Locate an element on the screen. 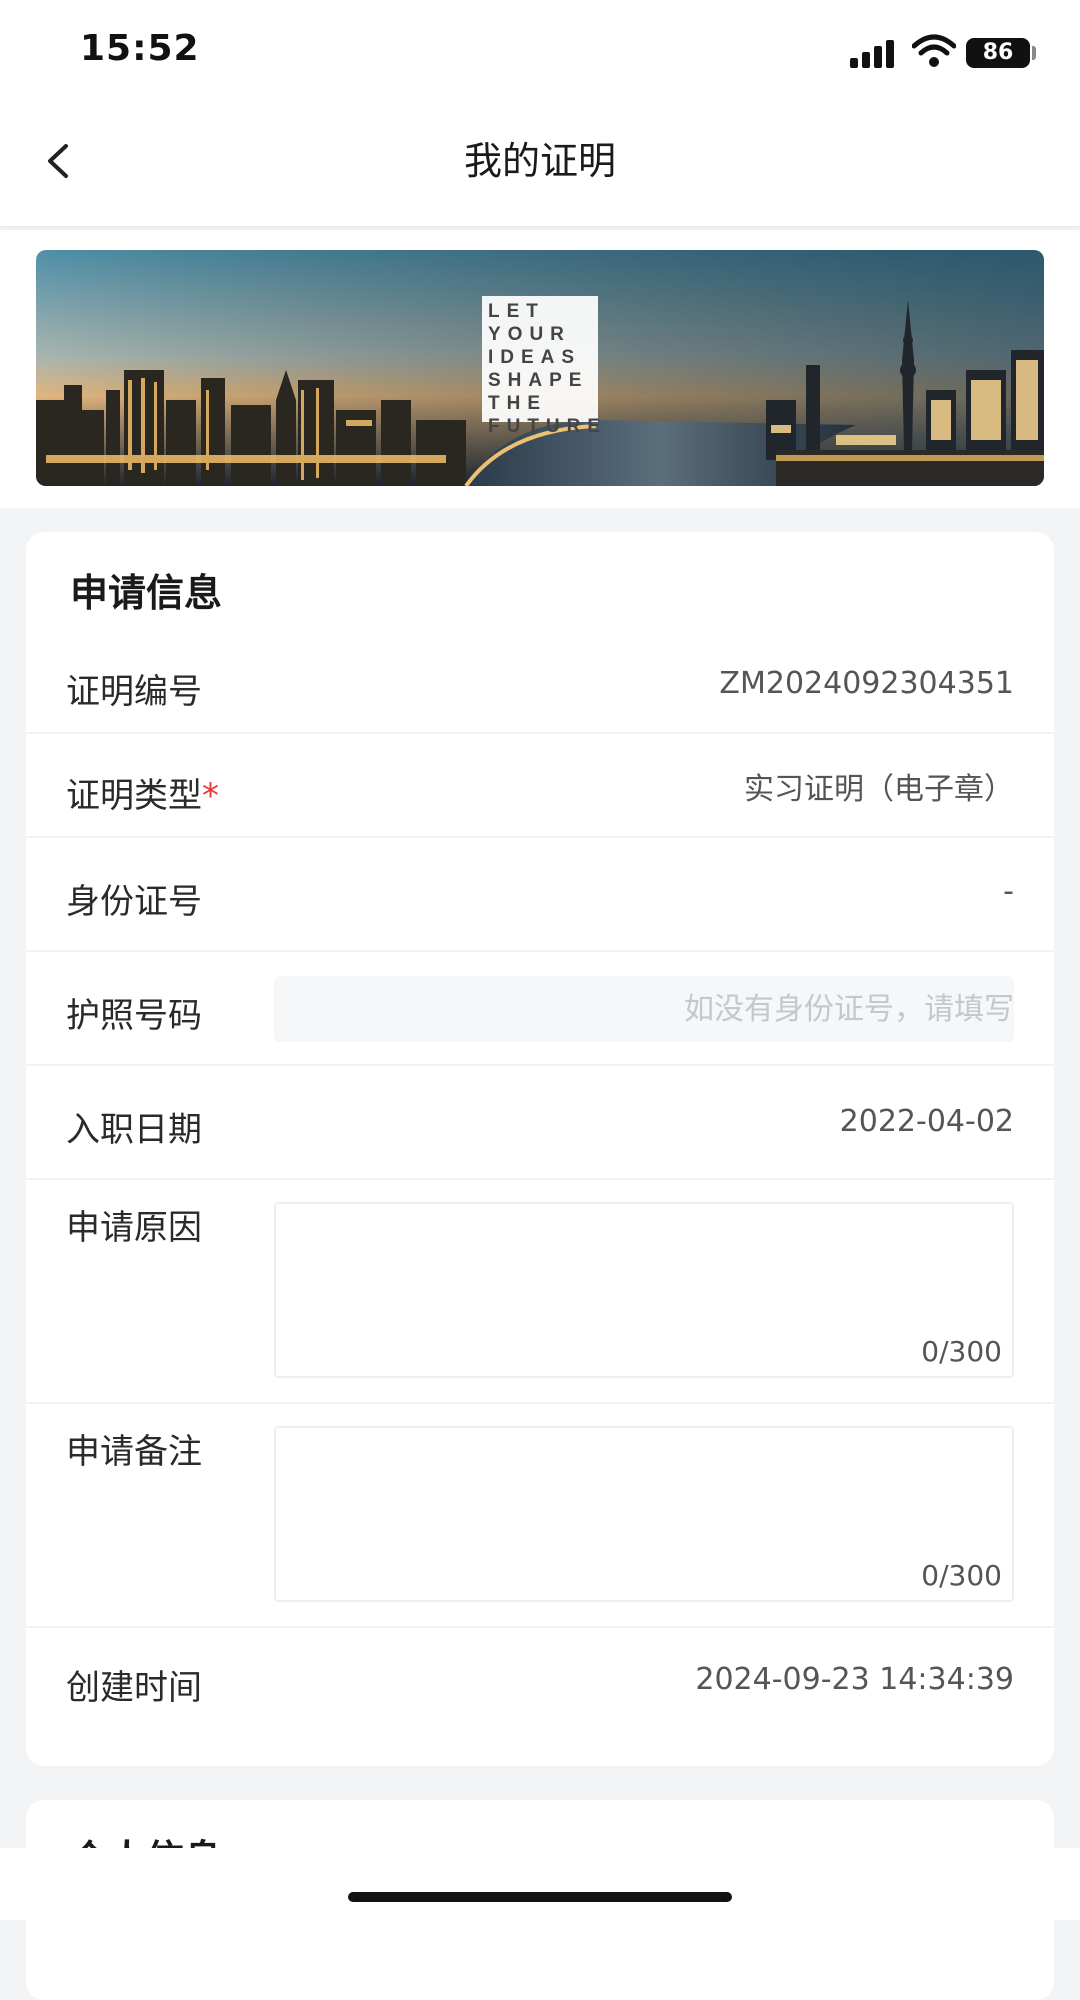 The width and height of the screenshot is (1080, 2000). banner-image: LET YOUR IDEAS SHAPE THE FUTURE is located at coordinates (540, 368).